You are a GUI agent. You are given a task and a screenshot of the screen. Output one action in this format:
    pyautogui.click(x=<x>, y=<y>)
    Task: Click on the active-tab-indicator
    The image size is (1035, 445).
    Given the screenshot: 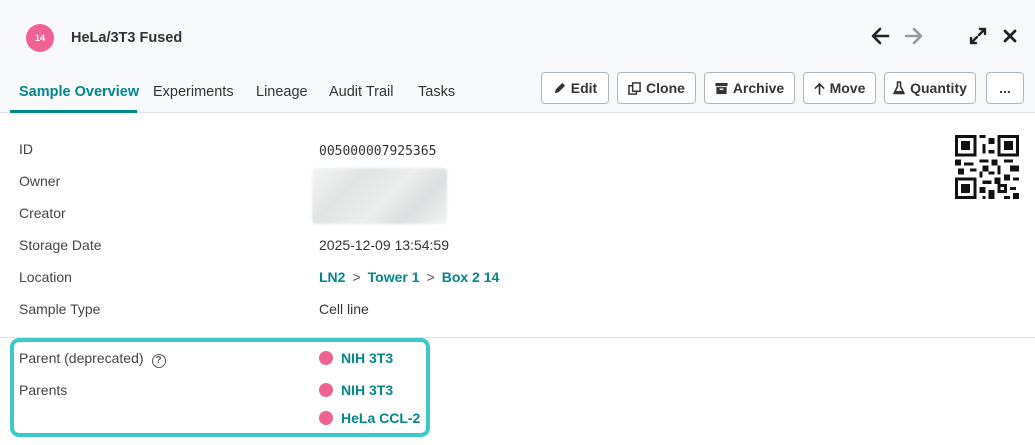 What is the action you would take?
    pyautogui.click(x=73, y=111)
    